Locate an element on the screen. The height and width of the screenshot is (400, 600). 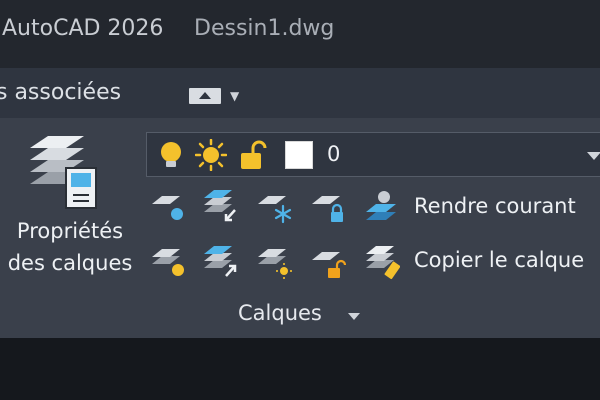
layer-properties-label-1: Propriétés is located at coordinates (70, 231).